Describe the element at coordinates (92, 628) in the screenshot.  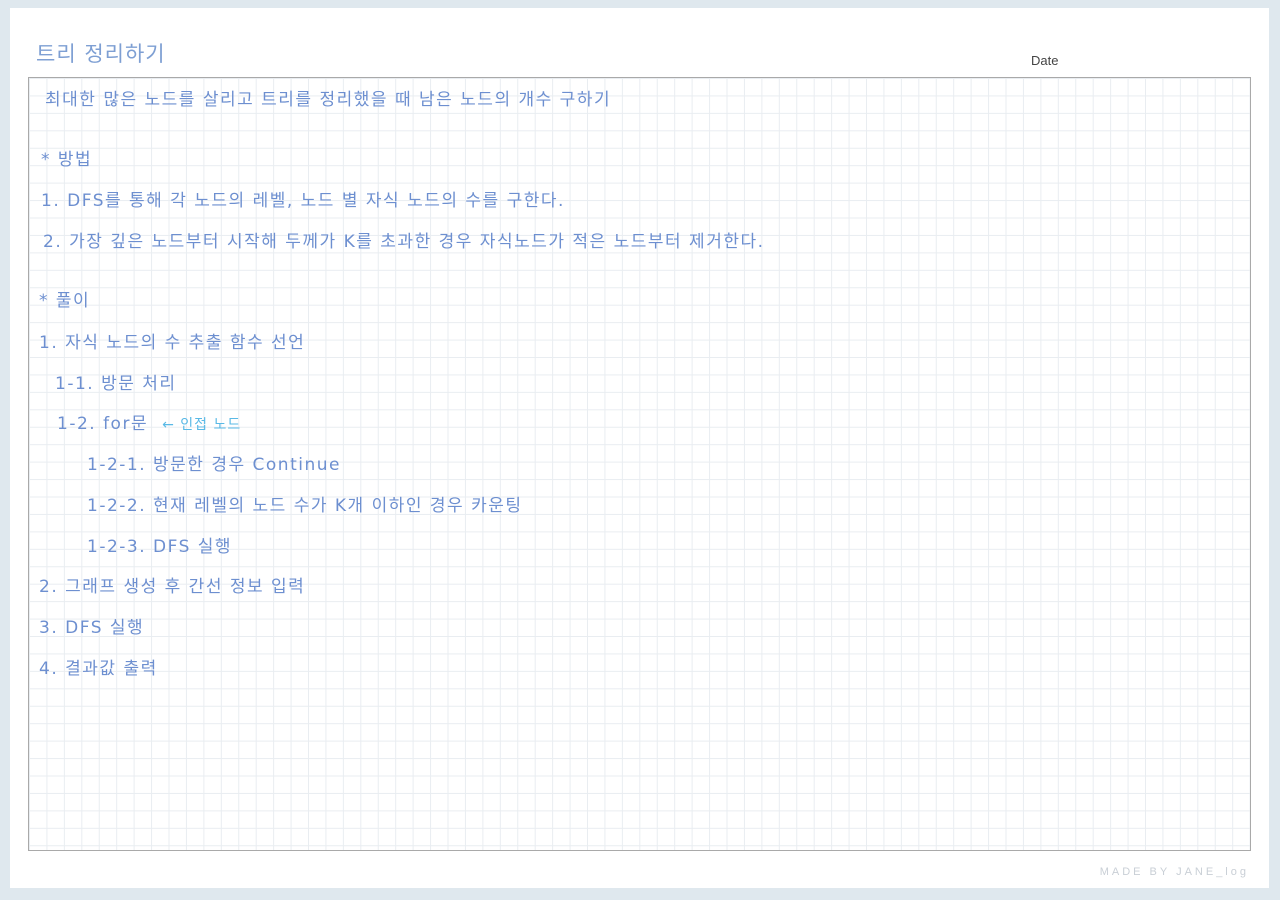
I see `solution-step-3: 3. DFS 실행` at that location.